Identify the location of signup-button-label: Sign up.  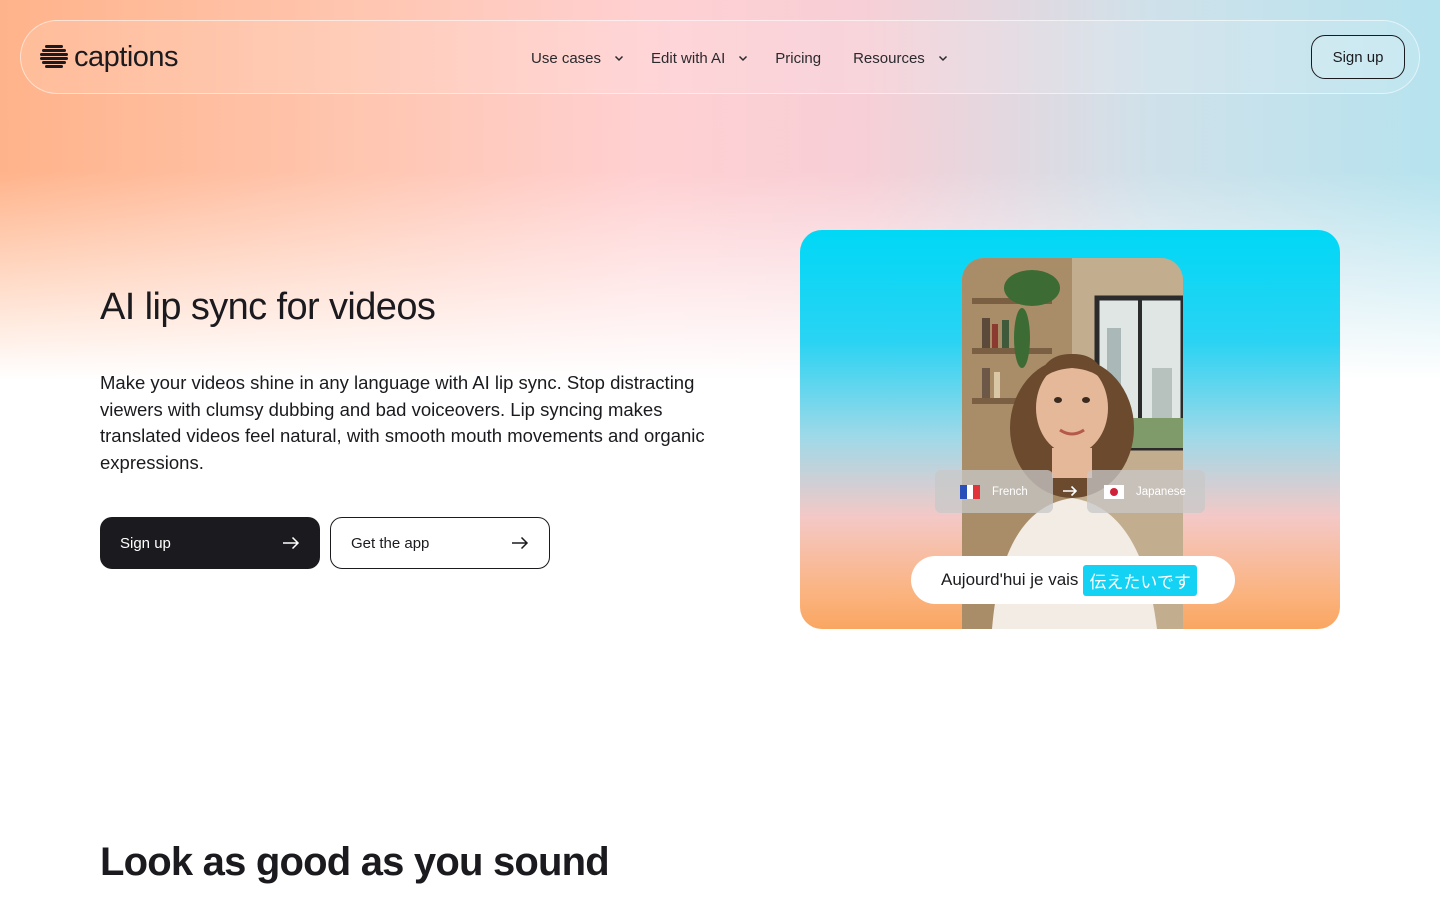
(145, 543).